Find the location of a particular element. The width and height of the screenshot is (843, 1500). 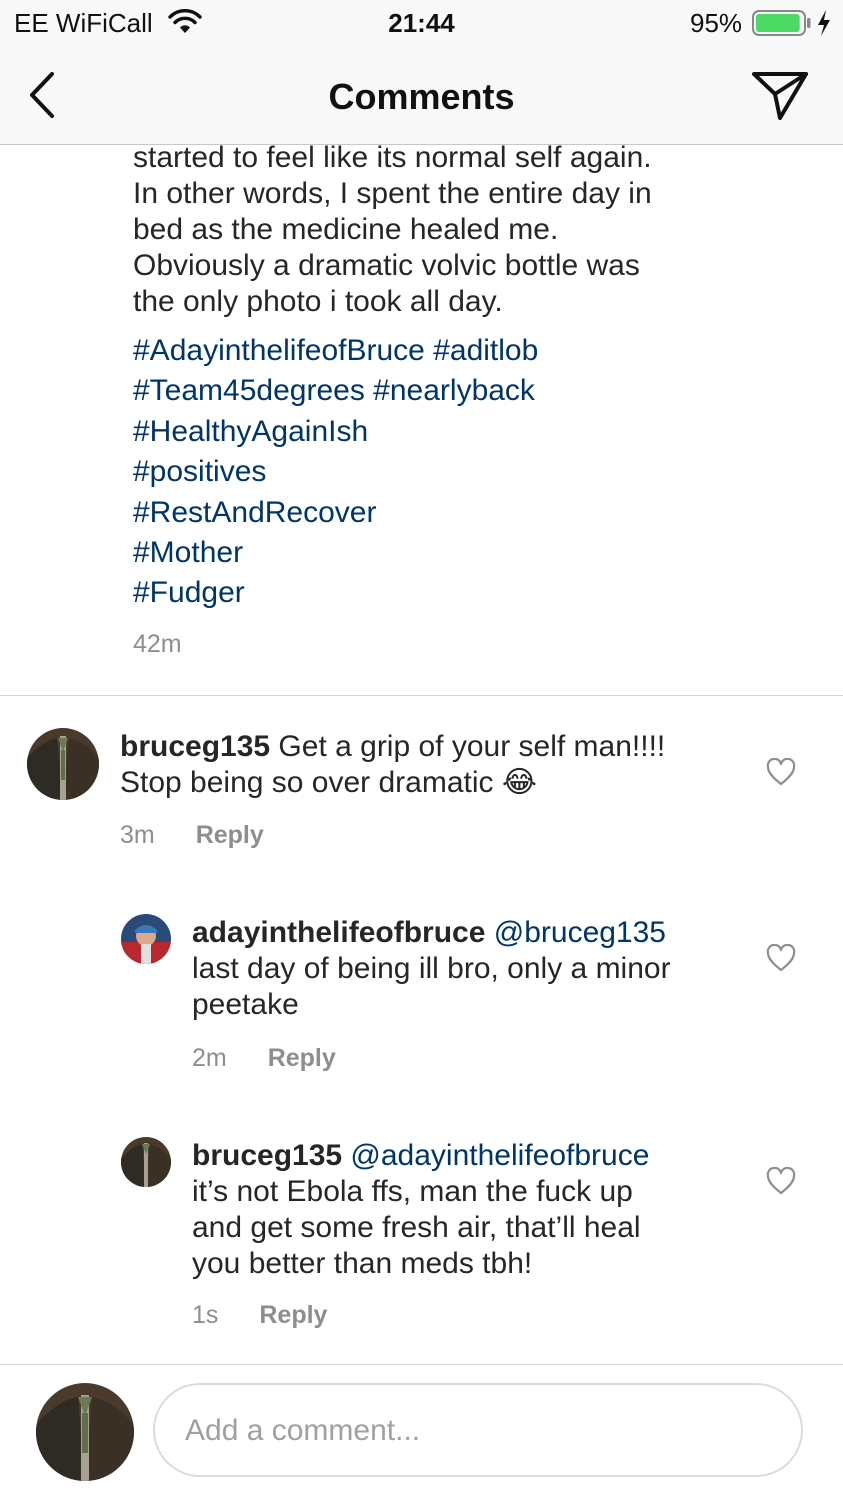

comment-meta: 1s Reply is located at coordinates (259, 1315).